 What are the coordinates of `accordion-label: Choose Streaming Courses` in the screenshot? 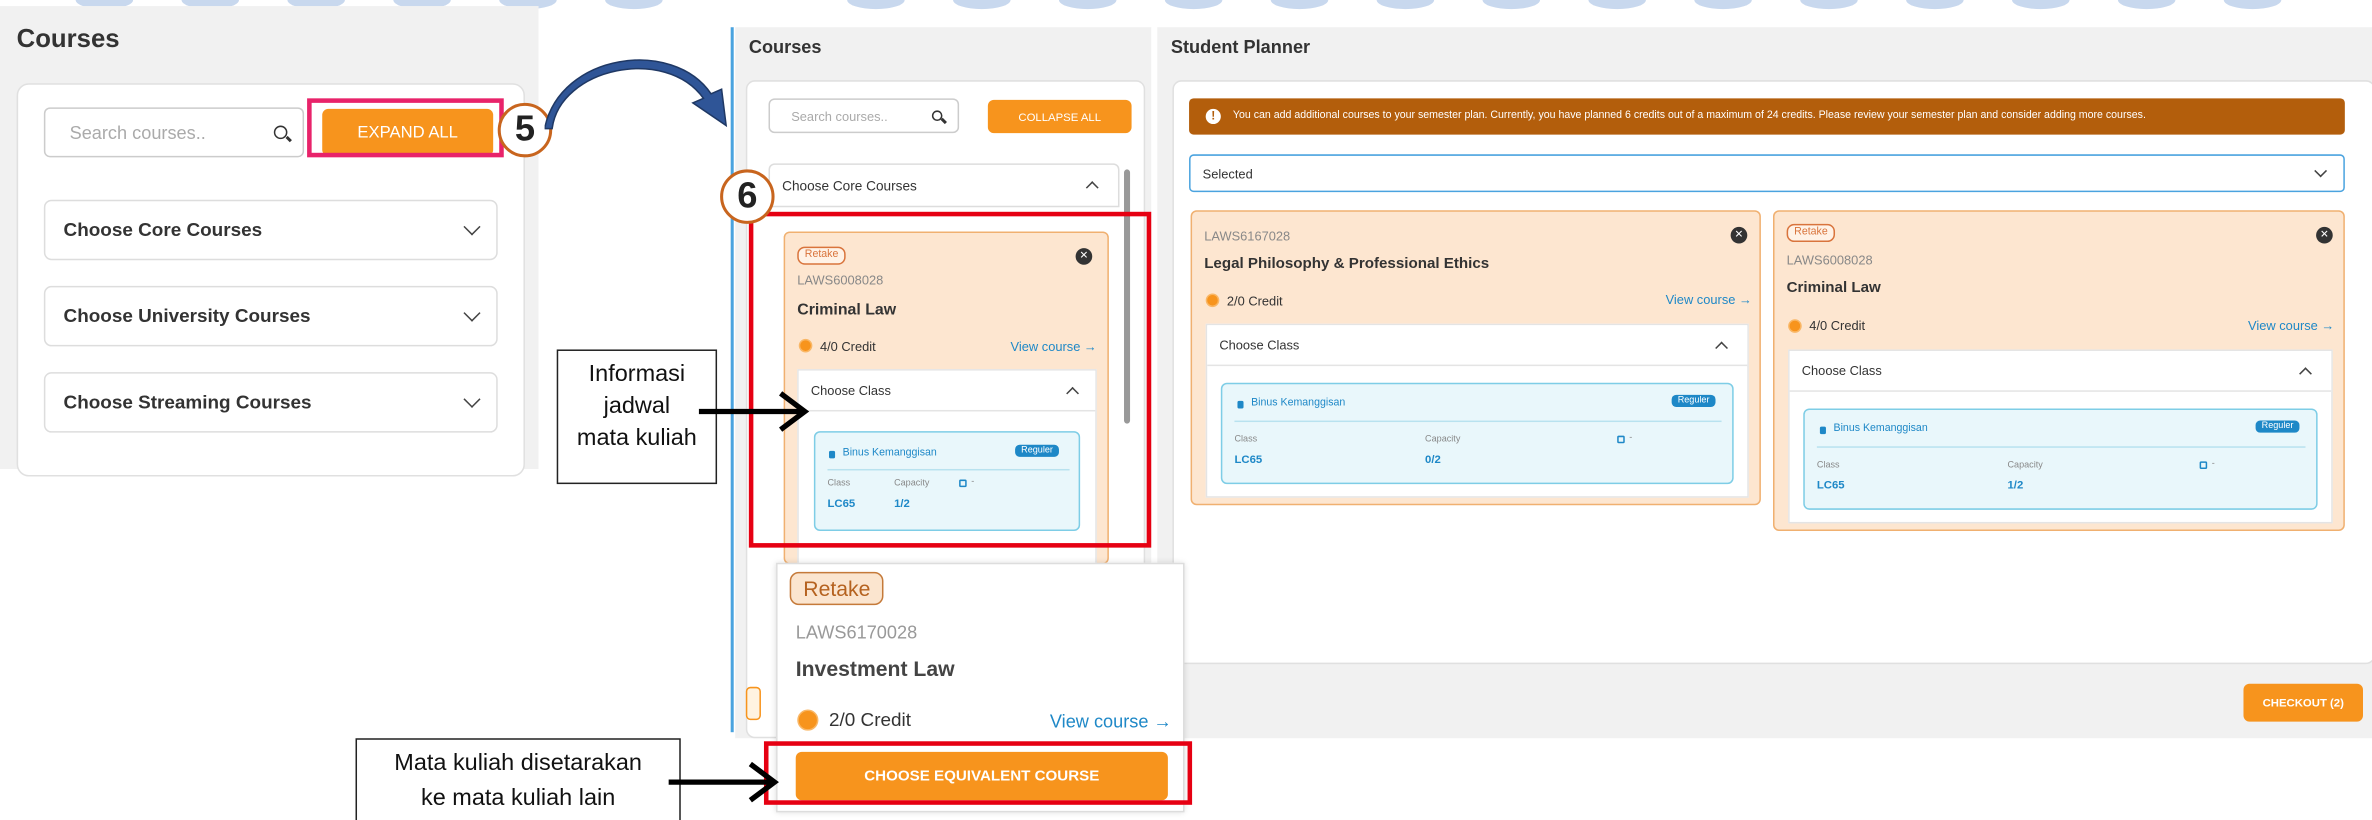 It's located at (187, 402).